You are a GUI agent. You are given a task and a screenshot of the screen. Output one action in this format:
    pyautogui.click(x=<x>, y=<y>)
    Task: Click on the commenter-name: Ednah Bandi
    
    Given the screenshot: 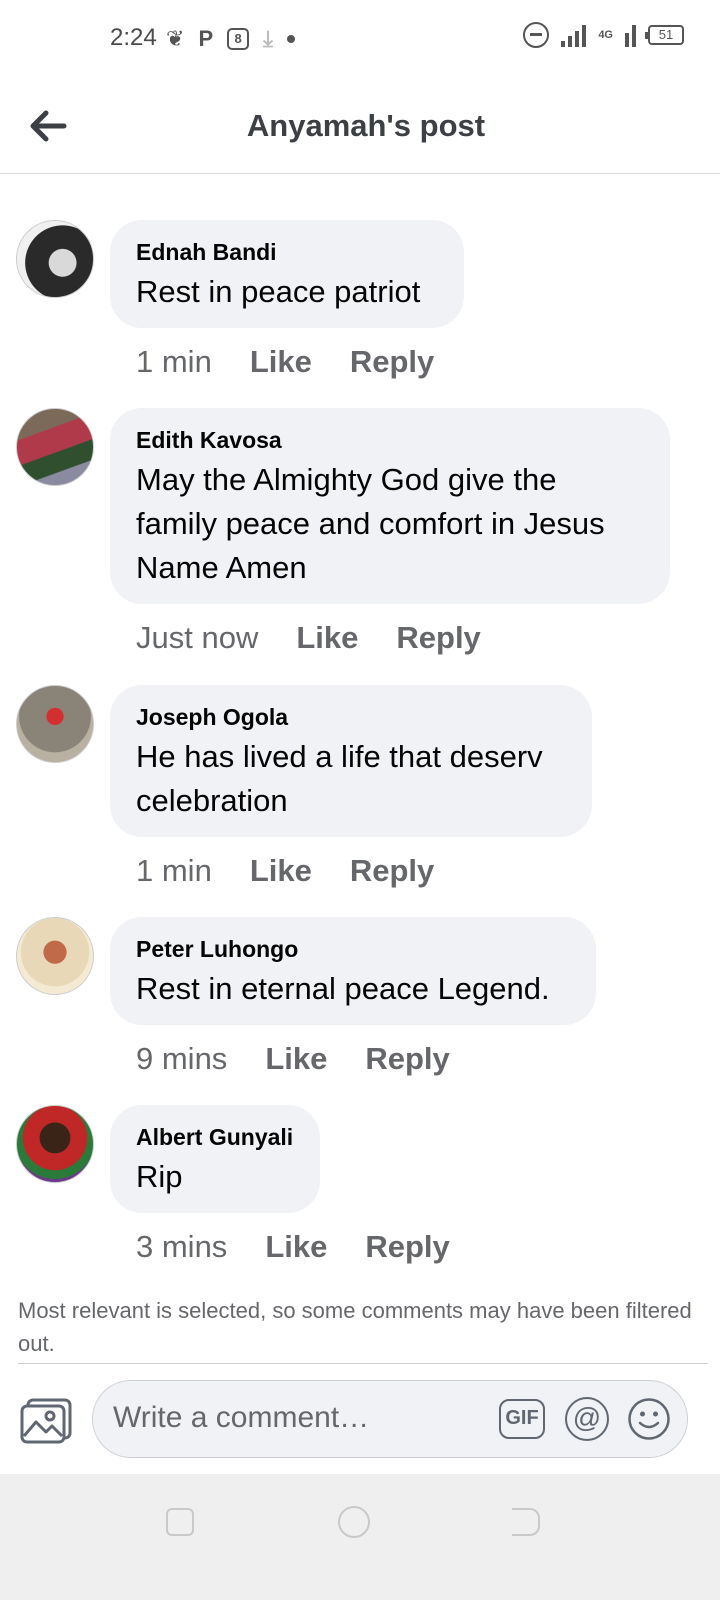 What is the action you would take?
    pyautogui.click(x=287, y=252)
    